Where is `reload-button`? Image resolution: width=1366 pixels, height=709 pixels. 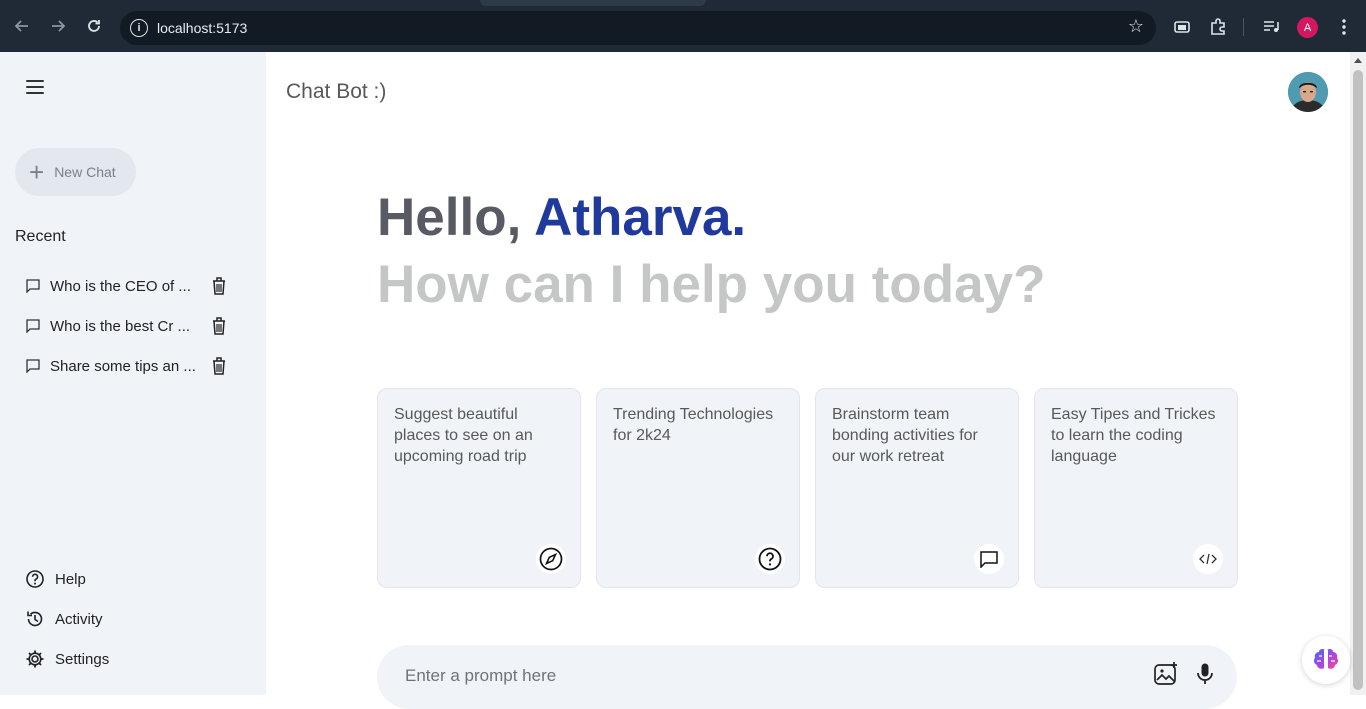
reload-button is located at coordinates (94, 26).